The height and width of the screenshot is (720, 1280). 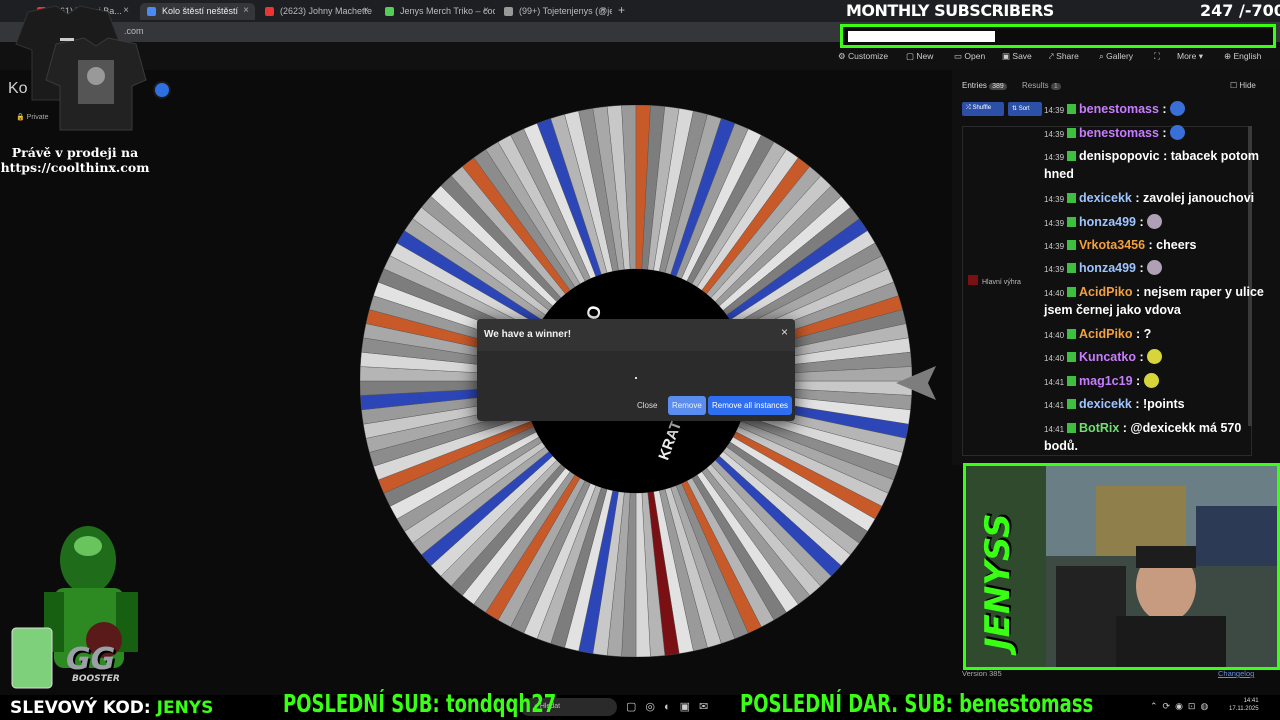 I want to click on shuffle-button: ⤮ Shuffle, so click(x=983, y=109).